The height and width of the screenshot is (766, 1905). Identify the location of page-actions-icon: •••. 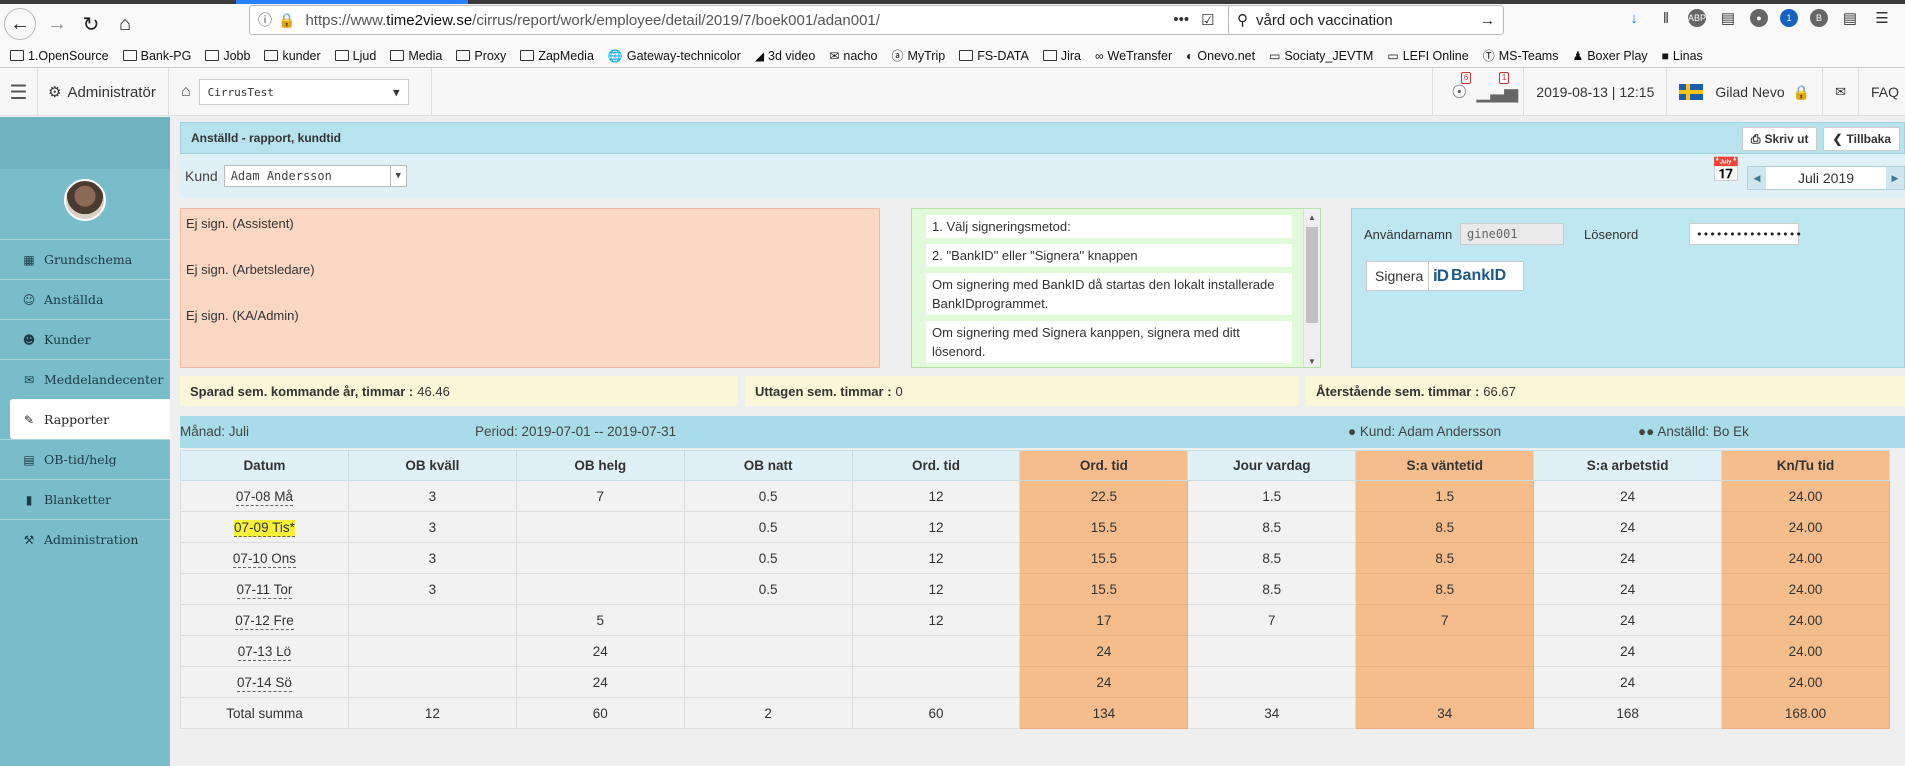
(1181, 20).